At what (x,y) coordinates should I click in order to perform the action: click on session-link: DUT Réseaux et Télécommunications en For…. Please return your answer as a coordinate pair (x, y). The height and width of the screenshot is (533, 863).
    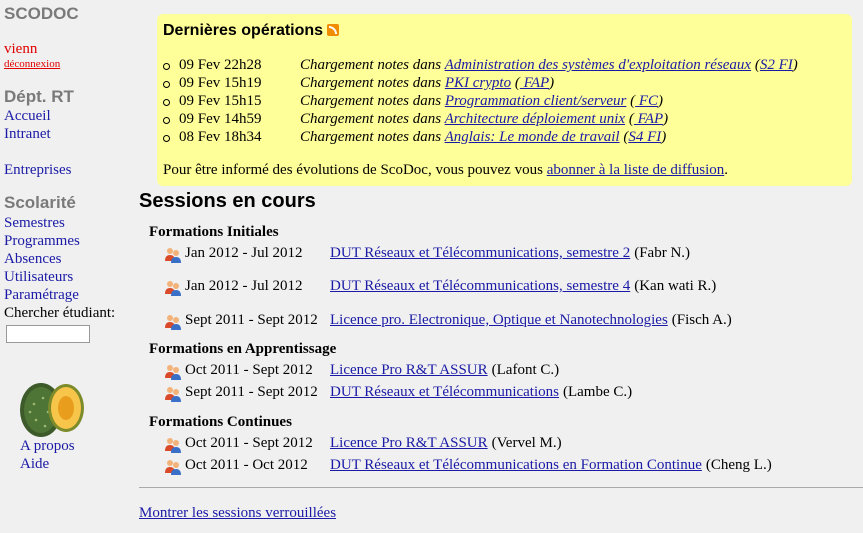
    Looking at the image, I should click on (516, 465).